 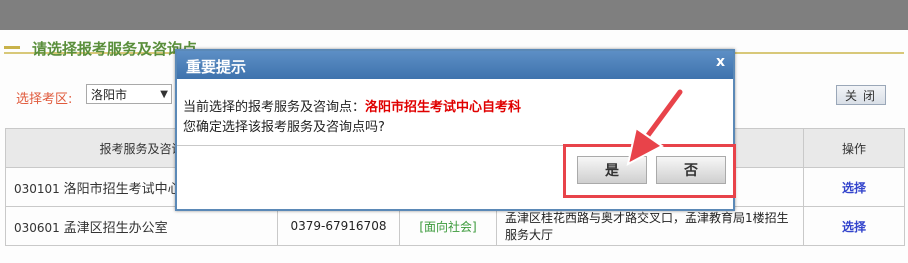 I want to click on dialog-message: 当前选择的报考服务及咨询点：洛阳市招生考试中心自考科, so click(x=352, y=105).